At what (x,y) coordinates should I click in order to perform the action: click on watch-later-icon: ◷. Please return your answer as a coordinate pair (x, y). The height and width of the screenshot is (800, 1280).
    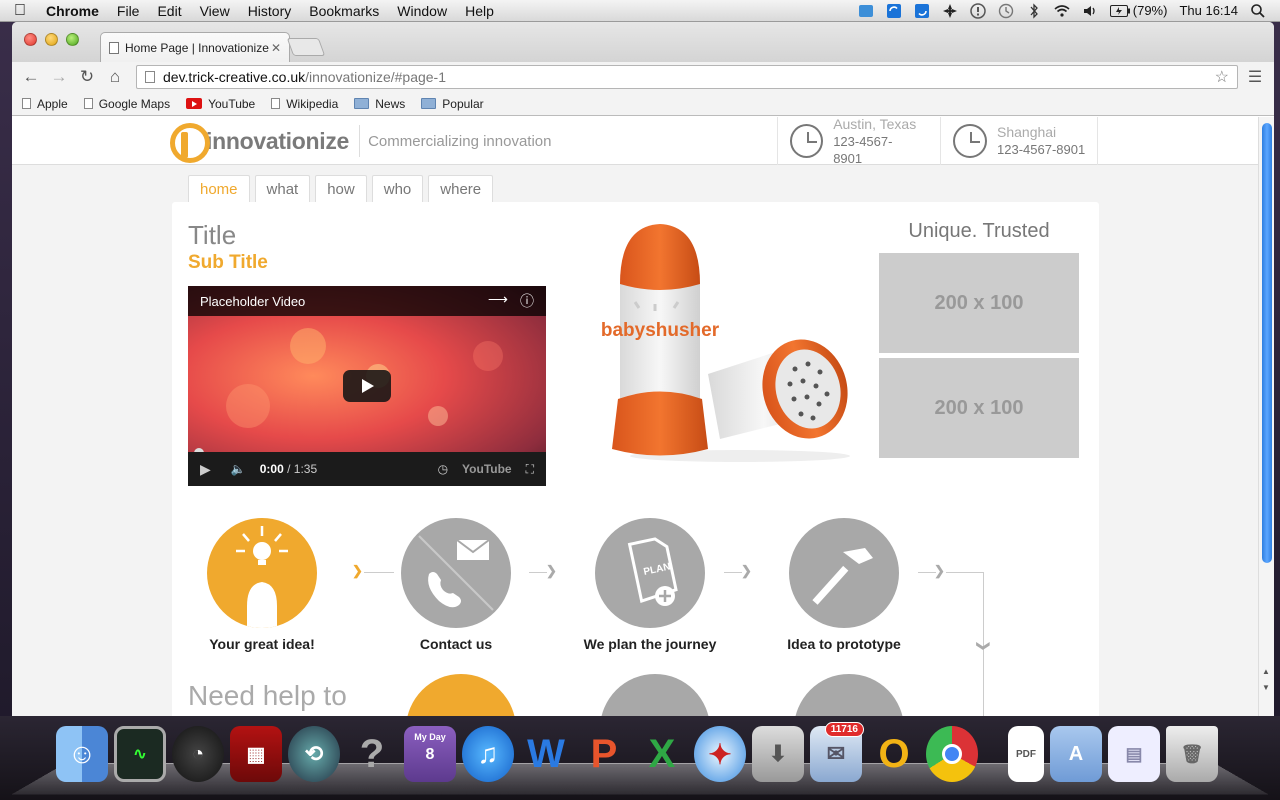
    Looking at the image, I should click on (443, 469).